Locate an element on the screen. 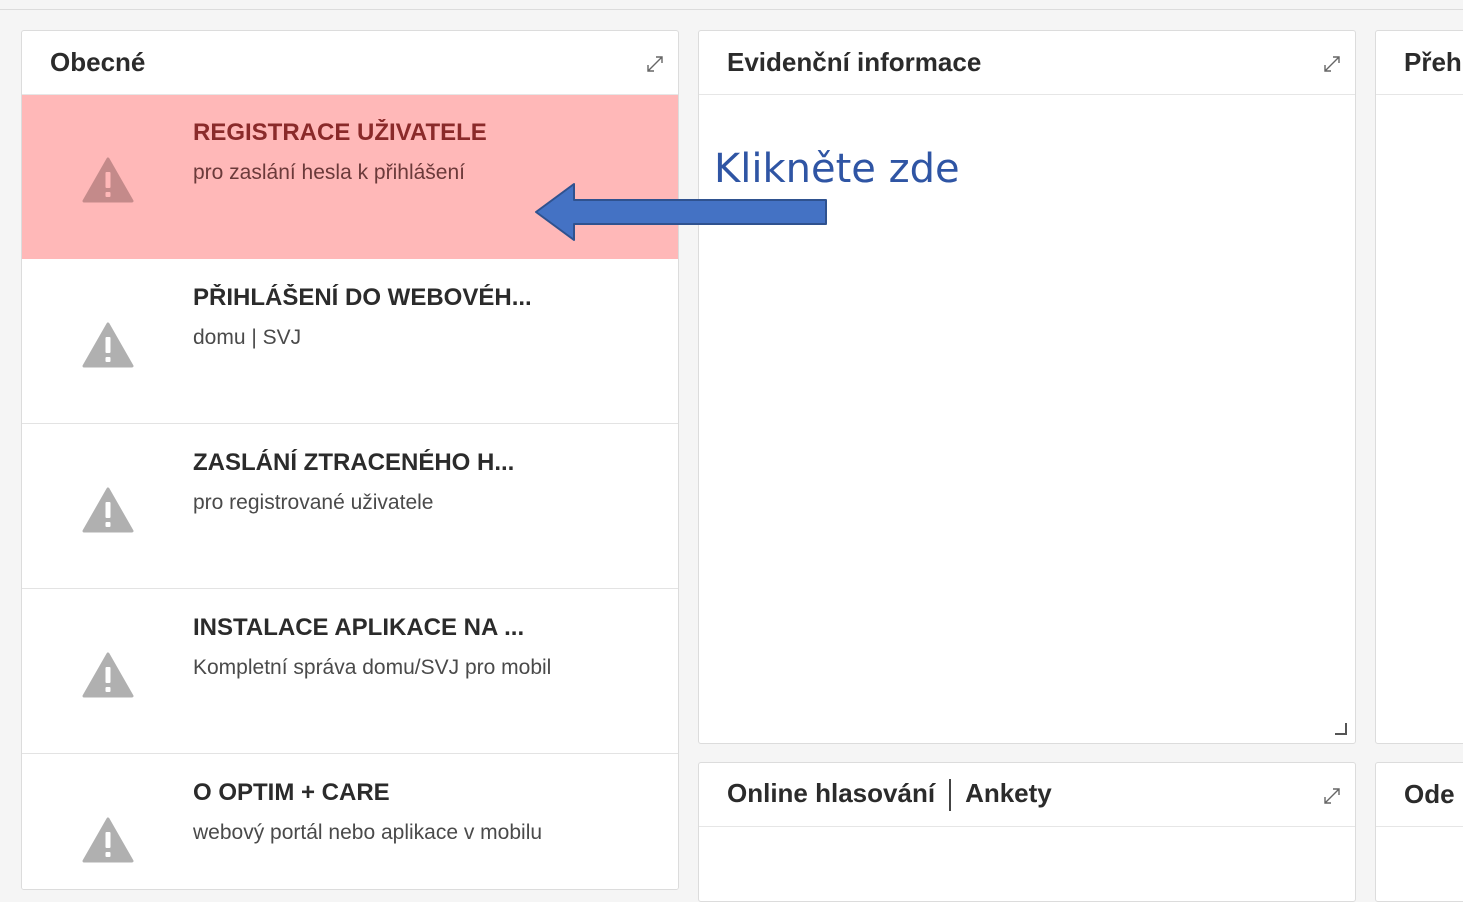  voting-panel-header: Online hlasování Ankety is located at coordinates (1027, 795).